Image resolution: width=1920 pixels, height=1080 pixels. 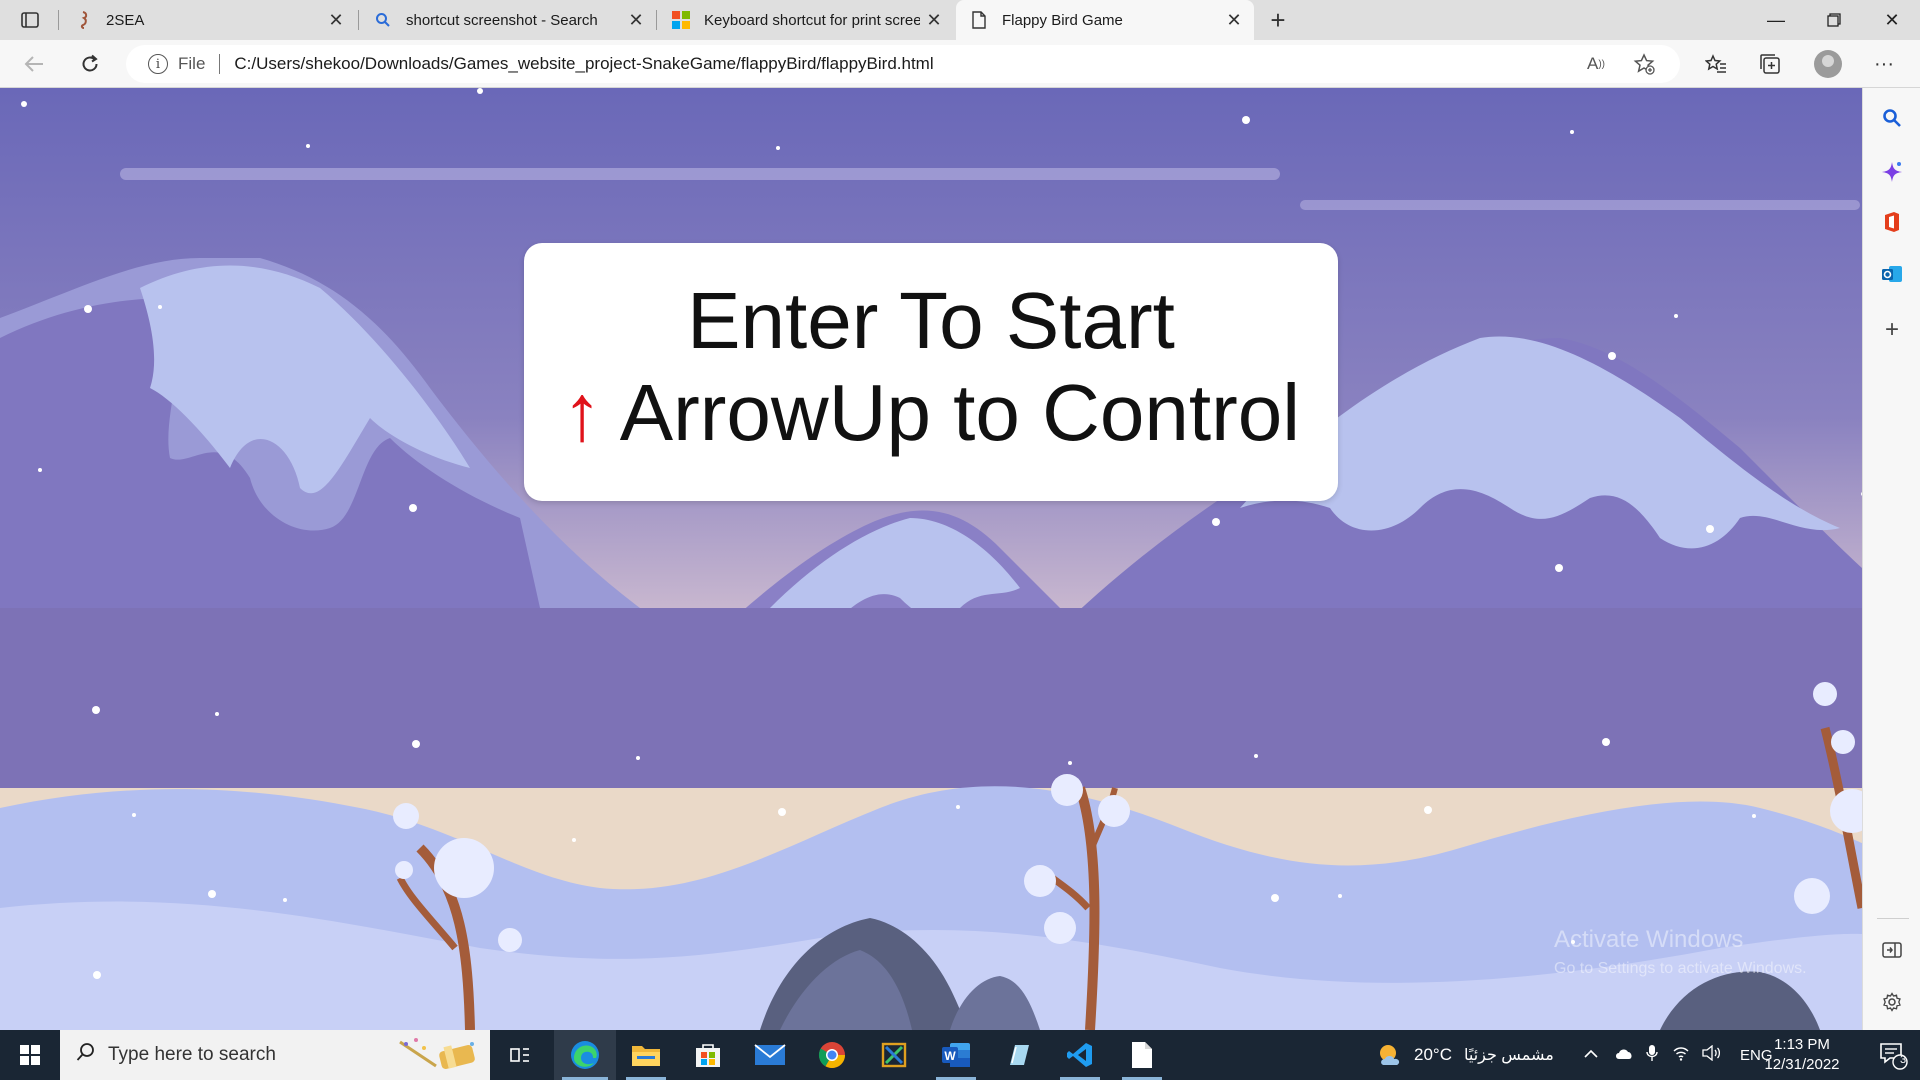 I want to click on collections-icon, so click(x=1770, y=64).